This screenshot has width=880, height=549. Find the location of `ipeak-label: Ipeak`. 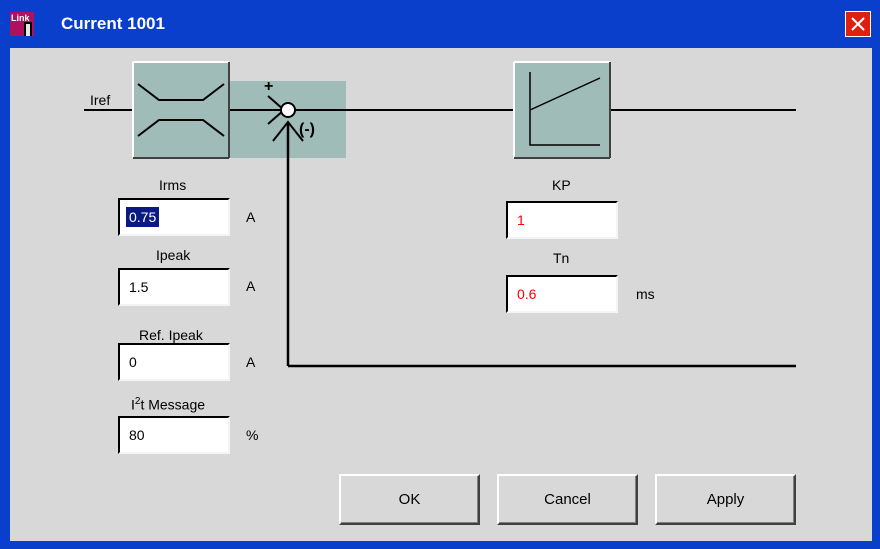

ipeak-label: Ipeak is located at coordinates (173, 255).